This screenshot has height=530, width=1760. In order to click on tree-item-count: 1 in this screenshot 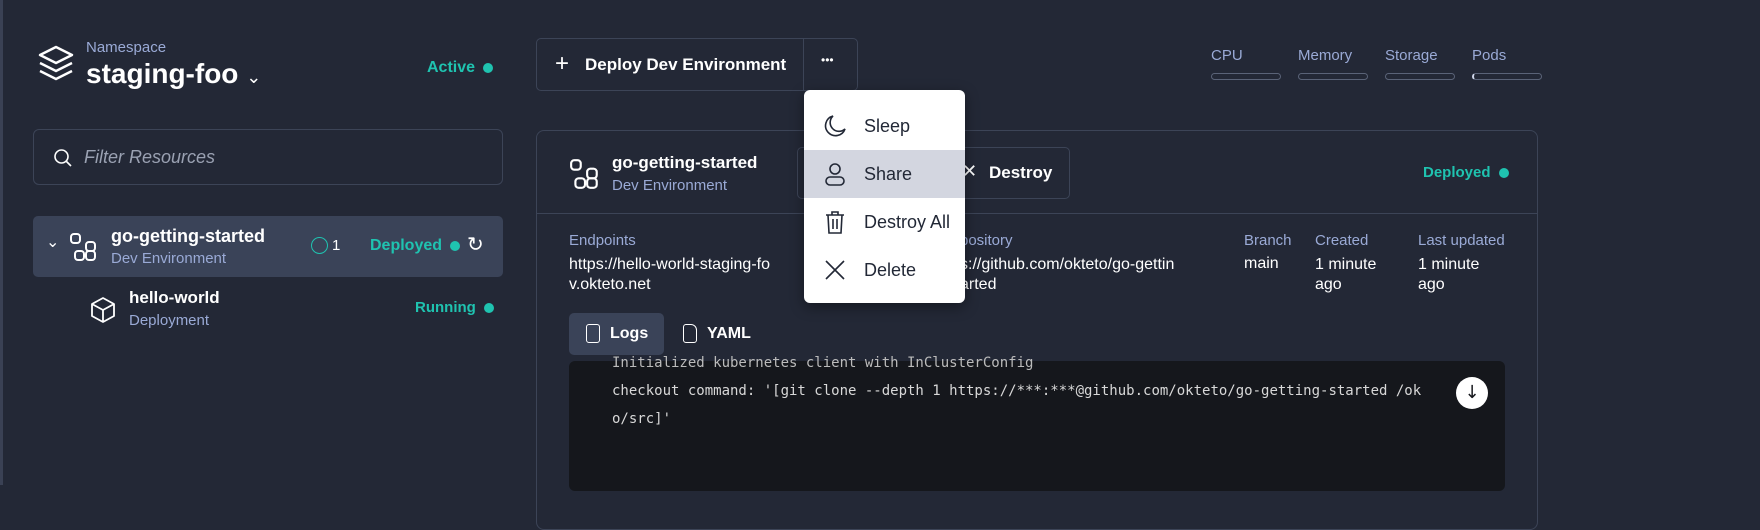, I will do `click(336, 245)`.